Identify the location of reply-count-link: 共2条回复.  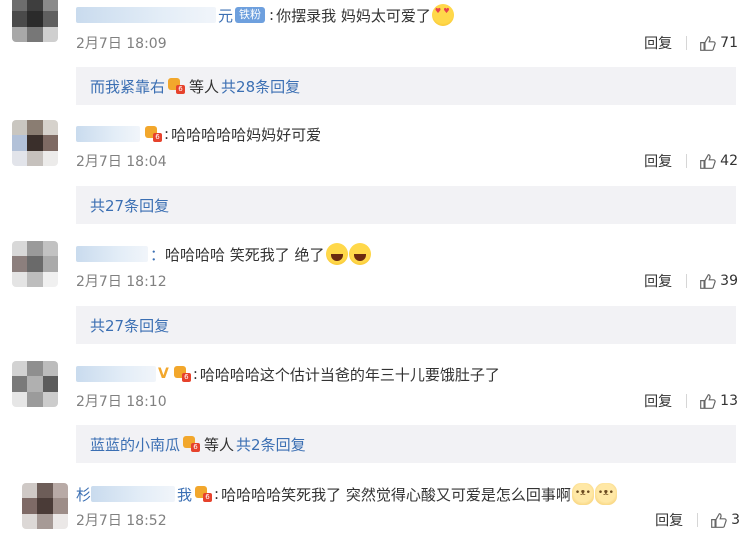
(271, 444).